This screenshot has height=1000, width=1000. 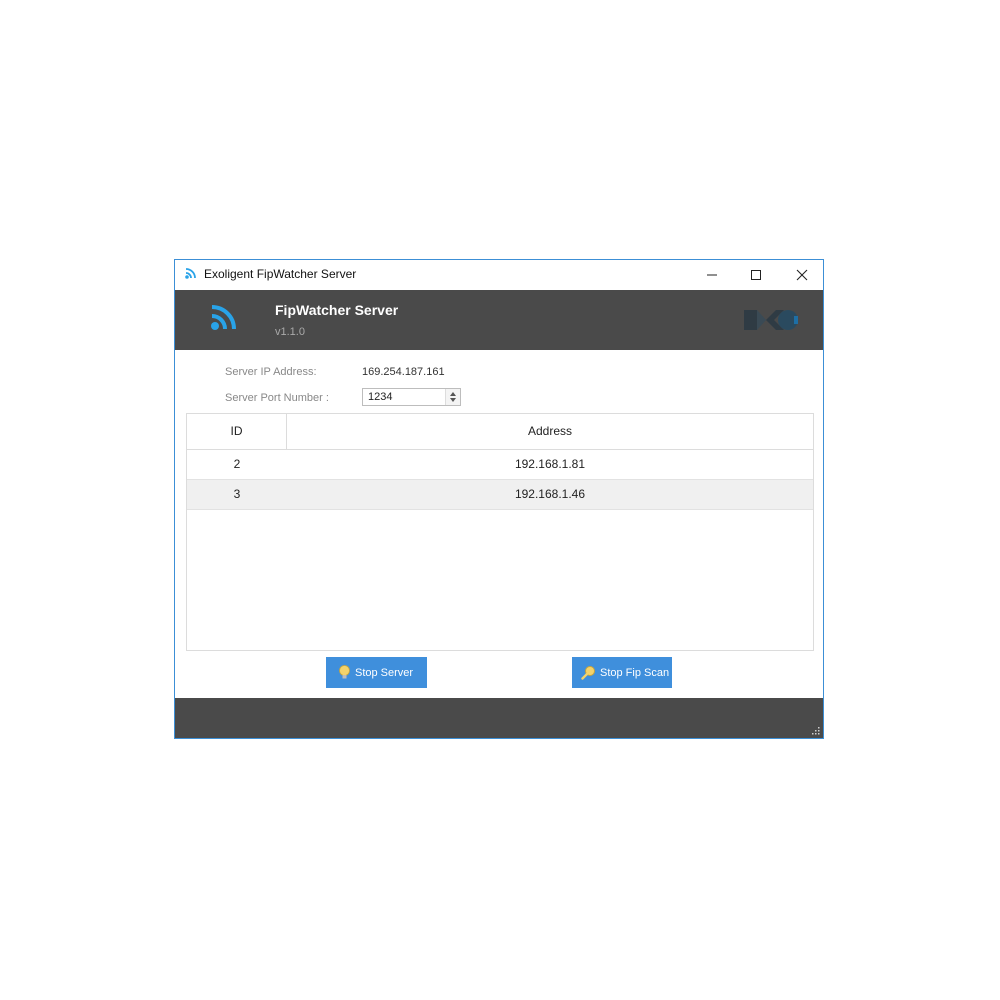 What do you see at coordinates (500, 532) in the screenshot?
I see `clients-table: ID Address 2 192.168.1.81 3 192.168.1.46` at bounding box center [500, 532].